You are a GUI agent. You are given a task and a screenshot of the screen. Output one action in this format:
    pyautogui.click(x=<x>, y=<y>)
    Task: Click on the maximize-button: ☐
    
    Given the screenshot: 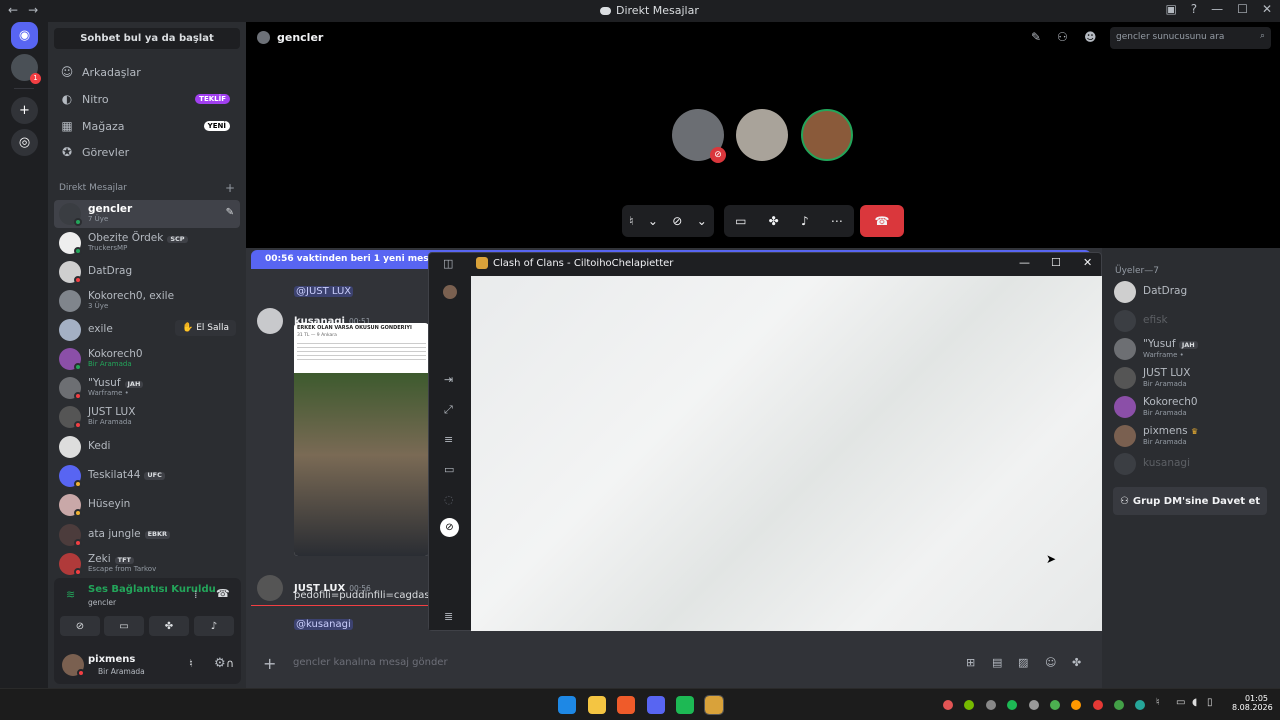 What is the action you would take?
    pyautogui.click(x=1056, y=262)
    